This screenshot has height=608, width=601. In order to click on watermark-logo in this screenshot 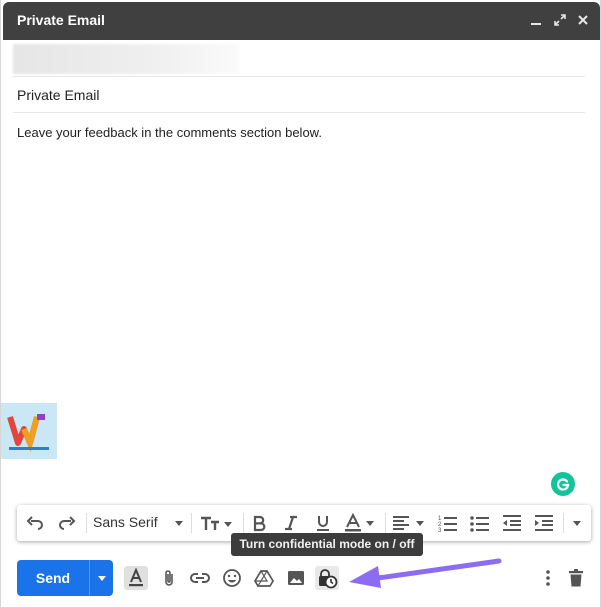, I will do `click(29, 431)`.